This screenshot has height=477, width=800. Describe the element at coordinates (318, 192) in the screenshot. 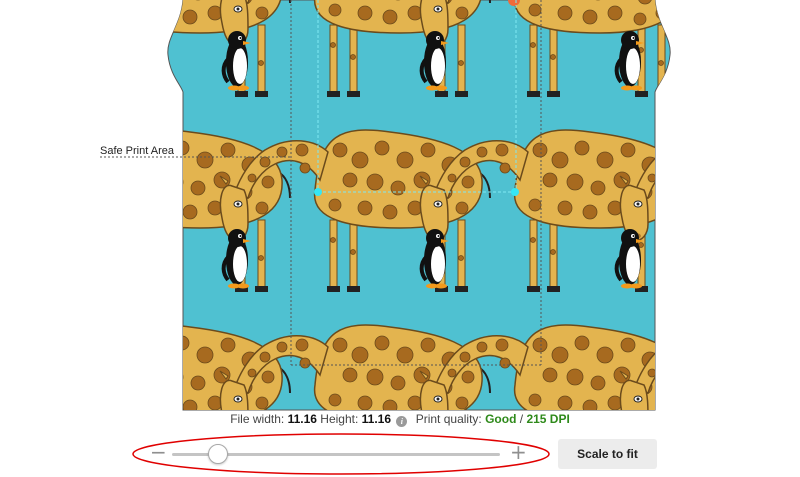

I see `selection-handle-left` at that location.